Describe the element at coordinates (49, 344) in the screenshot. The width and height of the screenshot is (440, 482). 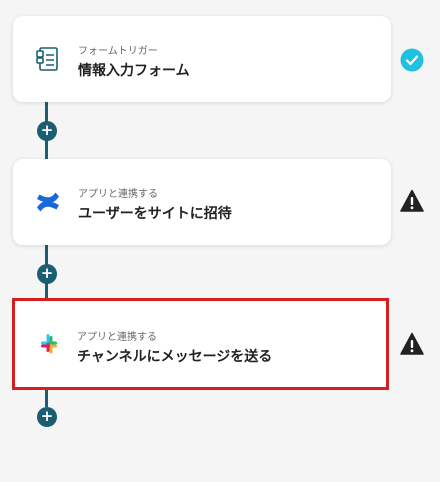
I see `slack-icon` at that location.